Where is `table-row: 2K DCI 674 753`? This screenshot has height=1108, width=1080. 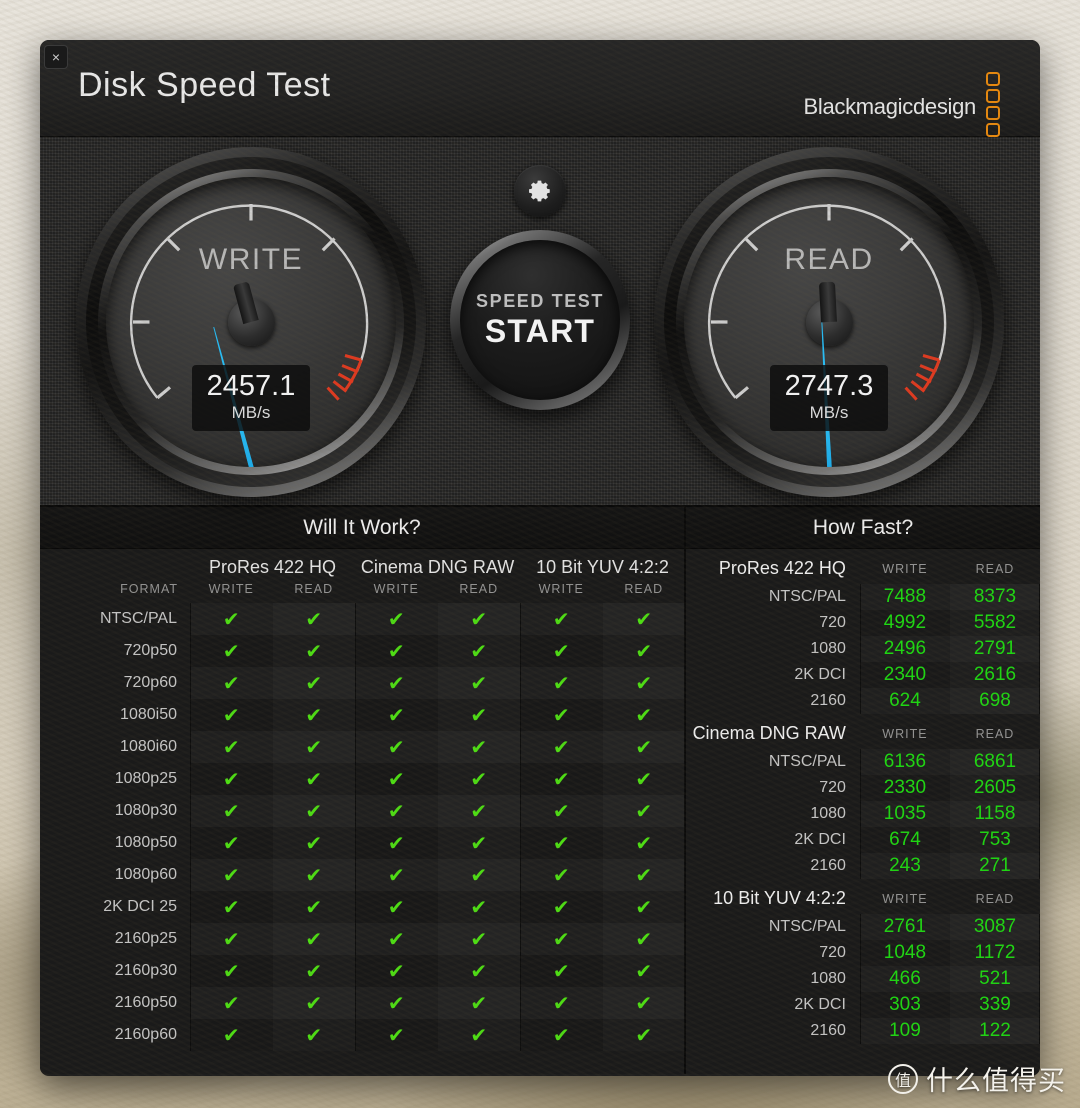 table-row: 2K DCI 674 753 is located at coordinates (863, 840).